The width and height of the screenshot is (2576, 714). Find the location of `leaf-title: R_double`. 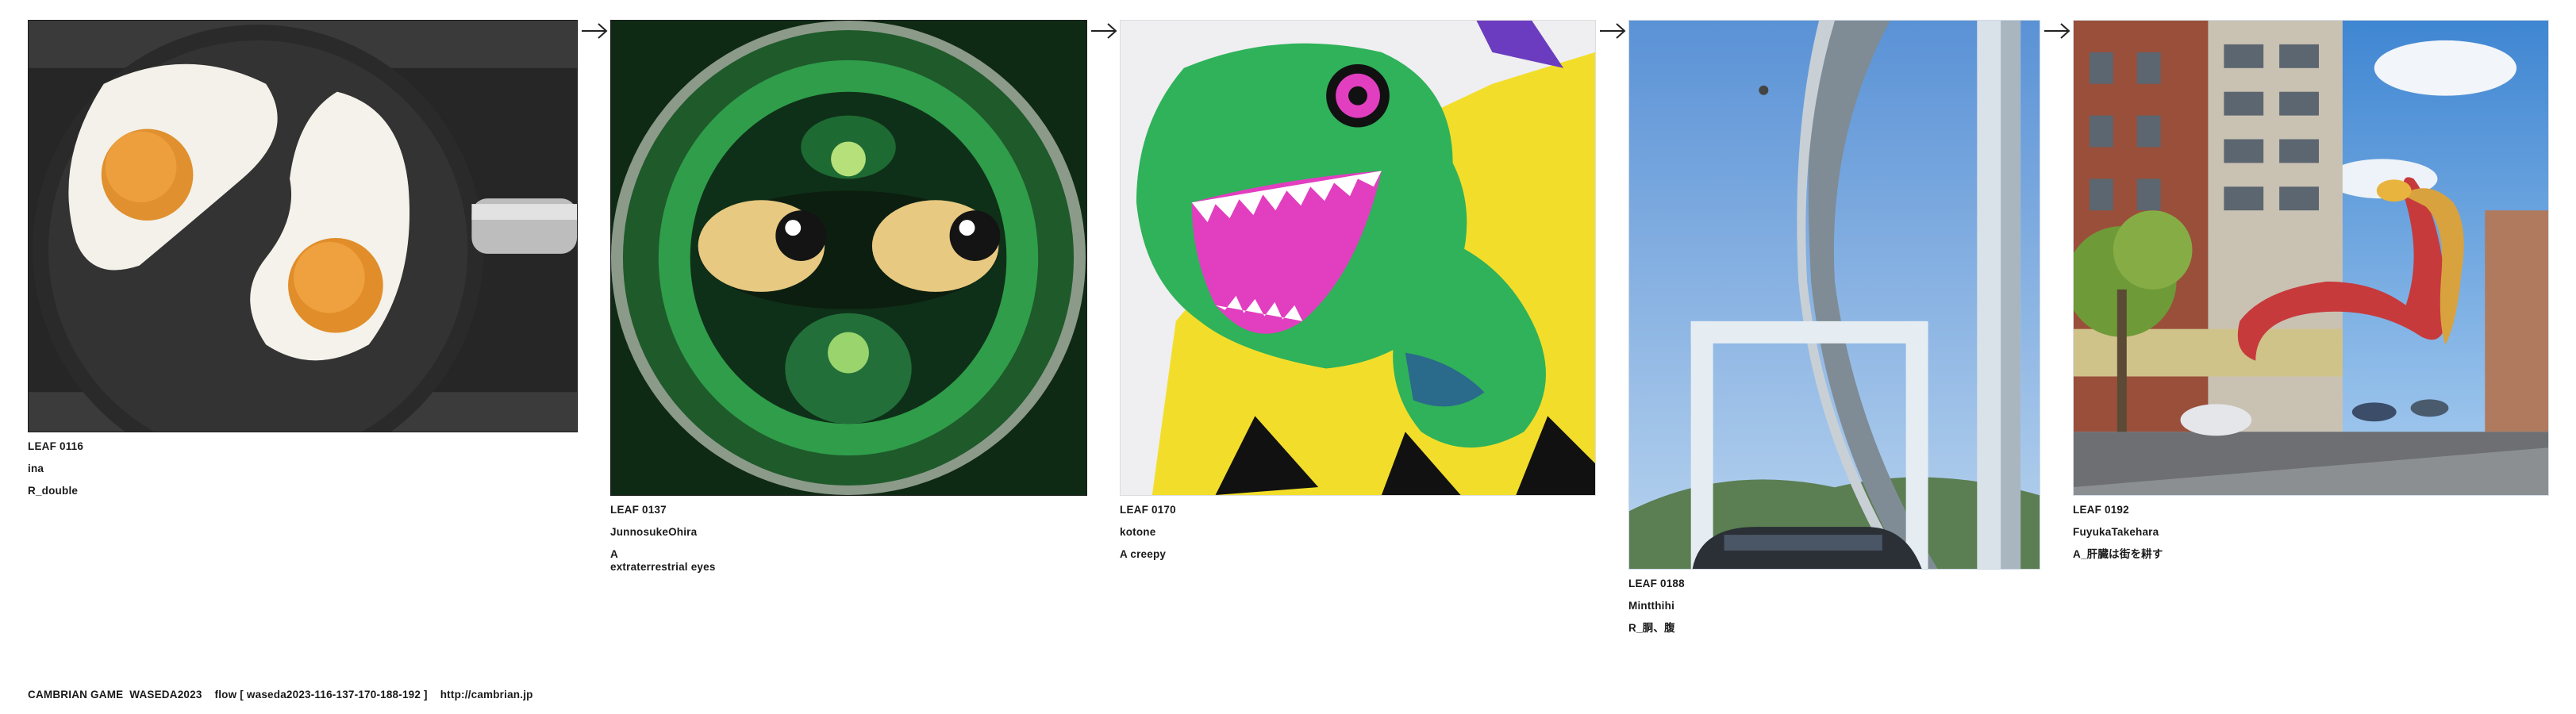

leaf-title: R_double is located at coordinates (54, 491).